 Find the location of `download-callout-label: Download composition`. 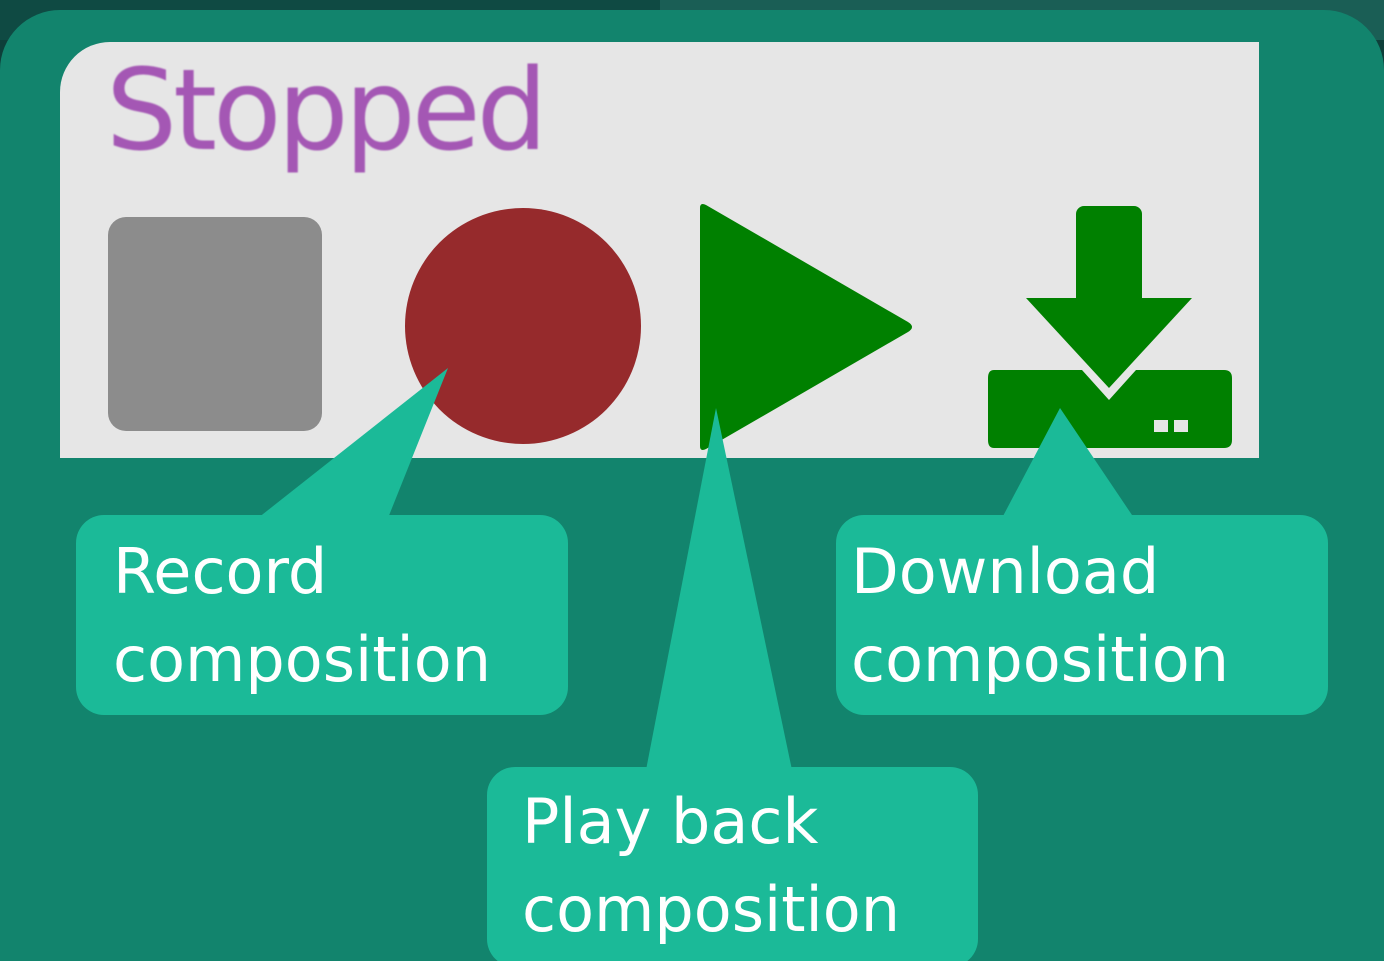

download-callout-label: Download composition is located at coordinates (1040, 615).